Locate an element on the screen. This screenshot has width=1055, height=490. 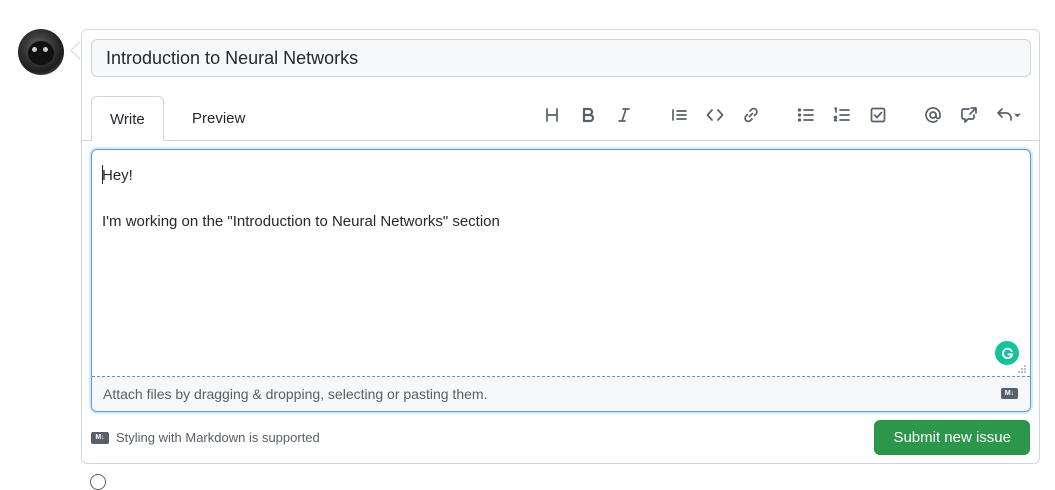
code-icon is located at coordinates (715, 115).